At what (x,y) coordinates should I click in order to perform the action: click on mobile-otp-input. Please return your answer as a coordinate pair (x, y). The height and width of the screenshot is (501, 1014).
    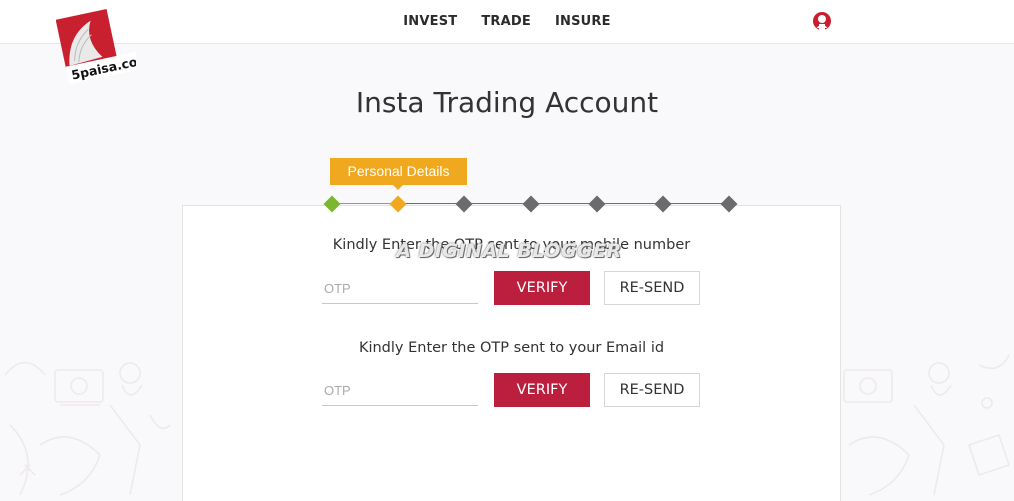
    Looking at the image, I should click on (400, 289).